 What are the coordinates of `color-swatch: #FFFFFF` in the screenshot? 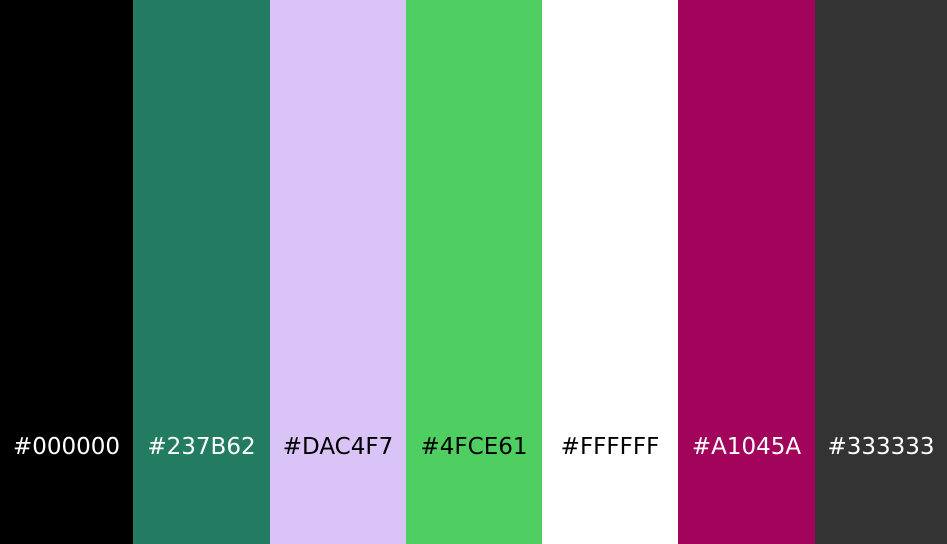 It's located at (610, 272).